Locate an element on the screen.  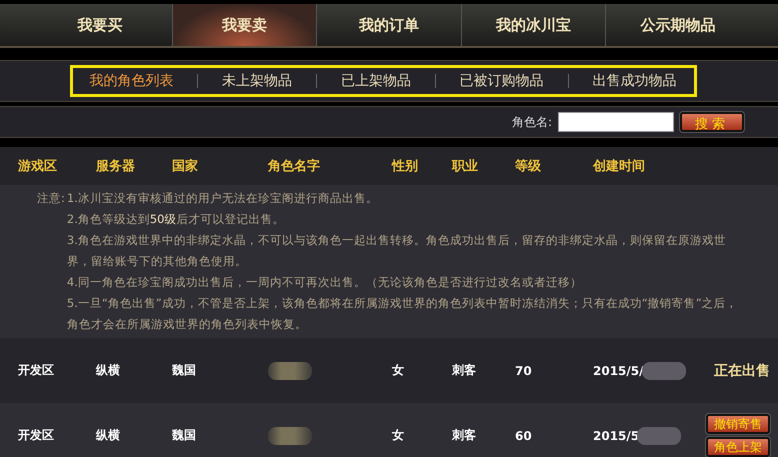
sub-tab: 未上架物品 is located at coordinates (257, 81).